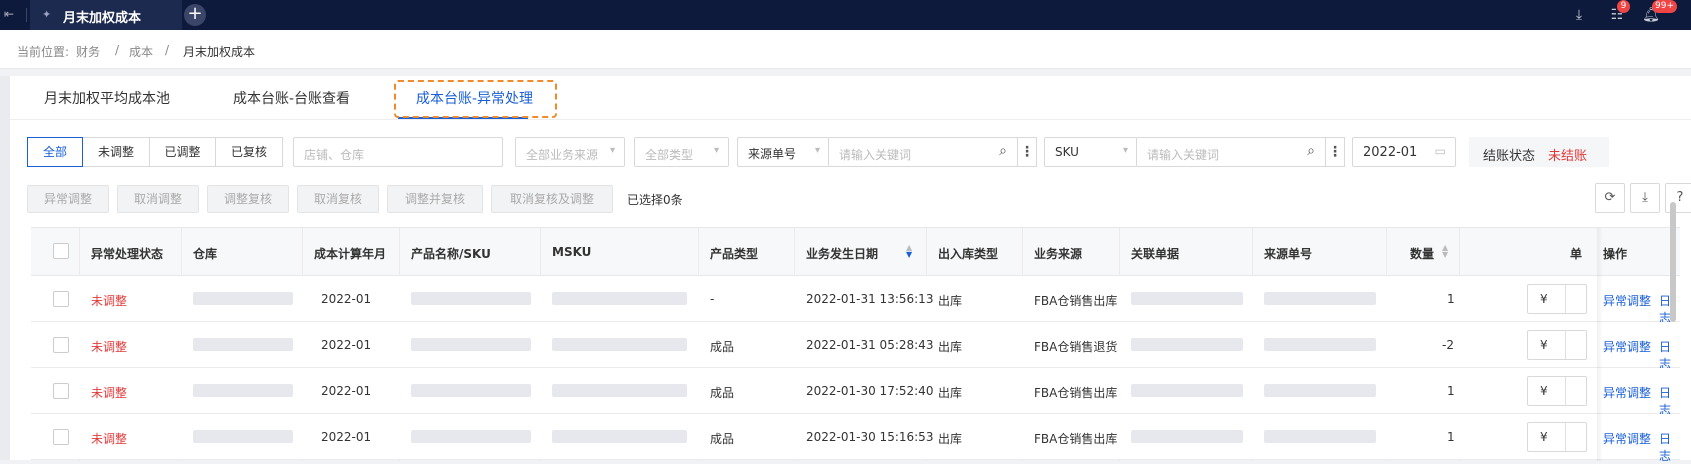 The image size is (1691, 464). Describe the element at coordinates (1451, 391) in the screenshot. I see `cell-quantity: 1` at that location.